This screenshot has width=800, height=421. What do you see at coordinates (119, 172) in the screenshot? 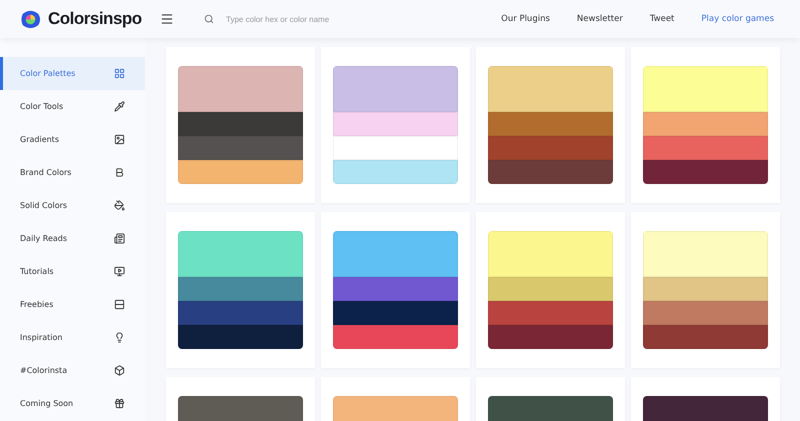
I see `letter-b-icon` at bounding box center [119, 172].